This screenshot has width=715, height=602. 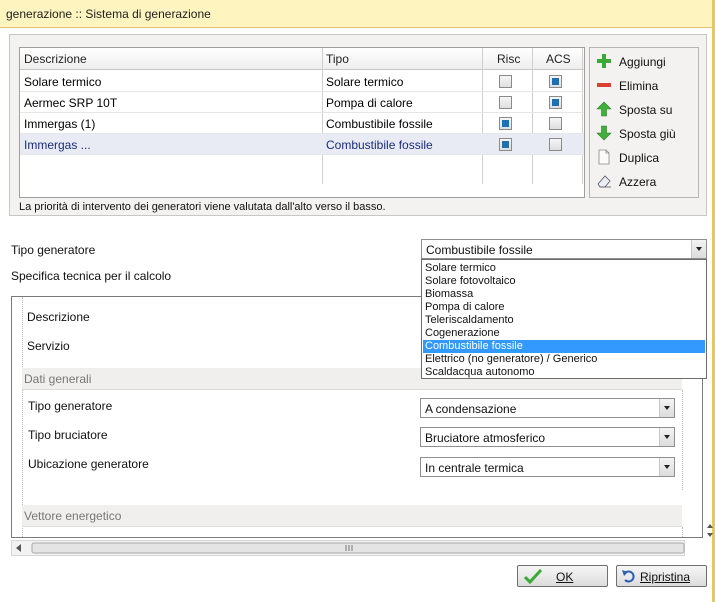 I want to click on tipo-generatore-prop-label: Tipo generatore, so click(x=70, y=406).